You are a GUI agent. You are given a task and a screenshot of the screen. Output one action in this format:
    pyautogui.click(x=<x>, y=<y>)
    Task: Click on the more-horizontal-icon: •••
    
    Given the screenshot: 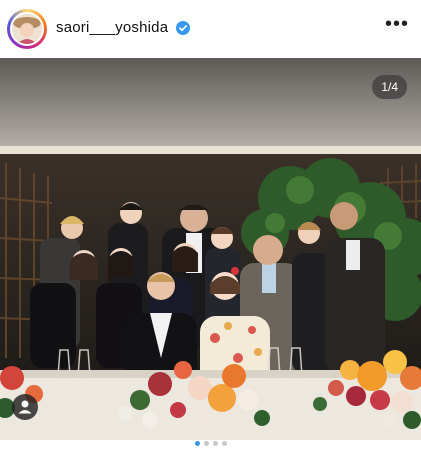 What is the action you would take?
    pyautogui.click(x=397, y=25)
    